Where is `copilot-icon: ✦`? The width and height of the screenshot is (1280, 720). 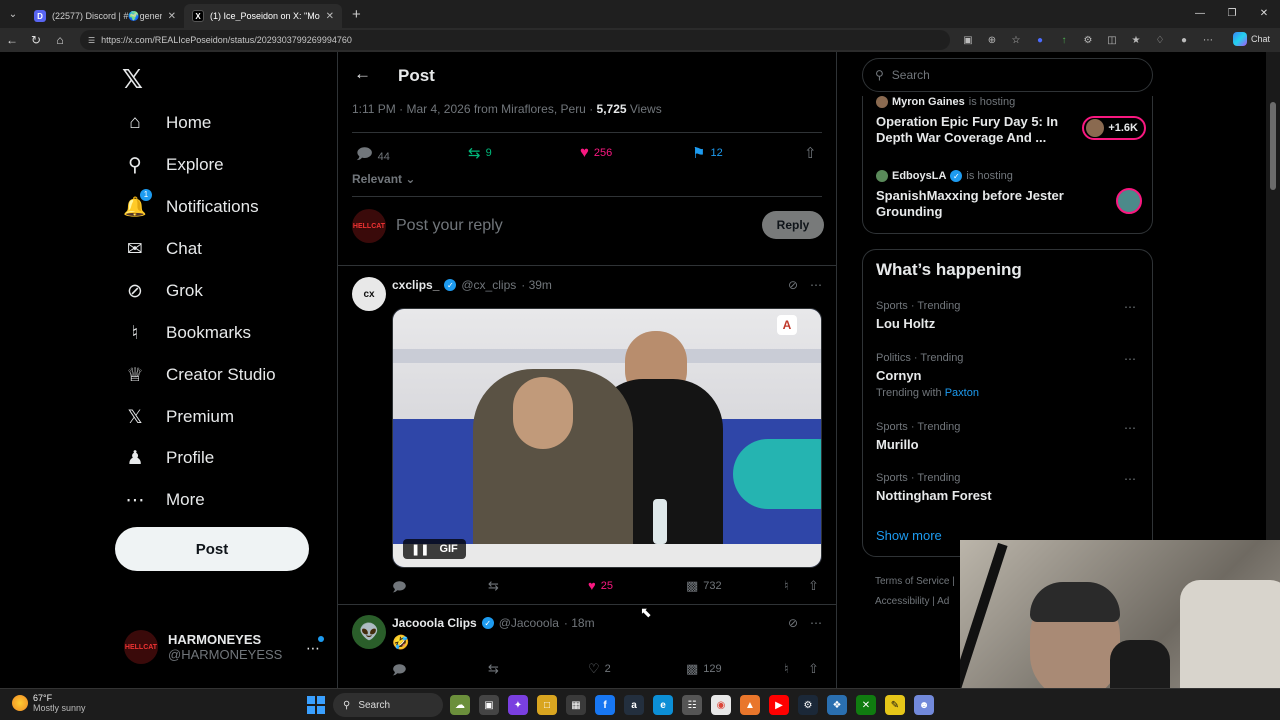
copilot-icon: ✦ is located at coordinates (518, 705).